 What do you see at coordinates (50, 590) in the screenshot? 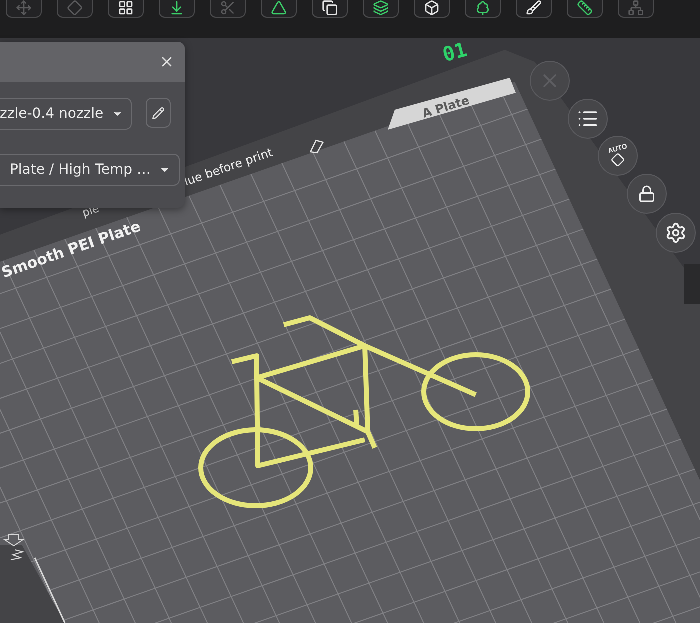
I see `bed-edge-line` at bounding box center [50, 590].